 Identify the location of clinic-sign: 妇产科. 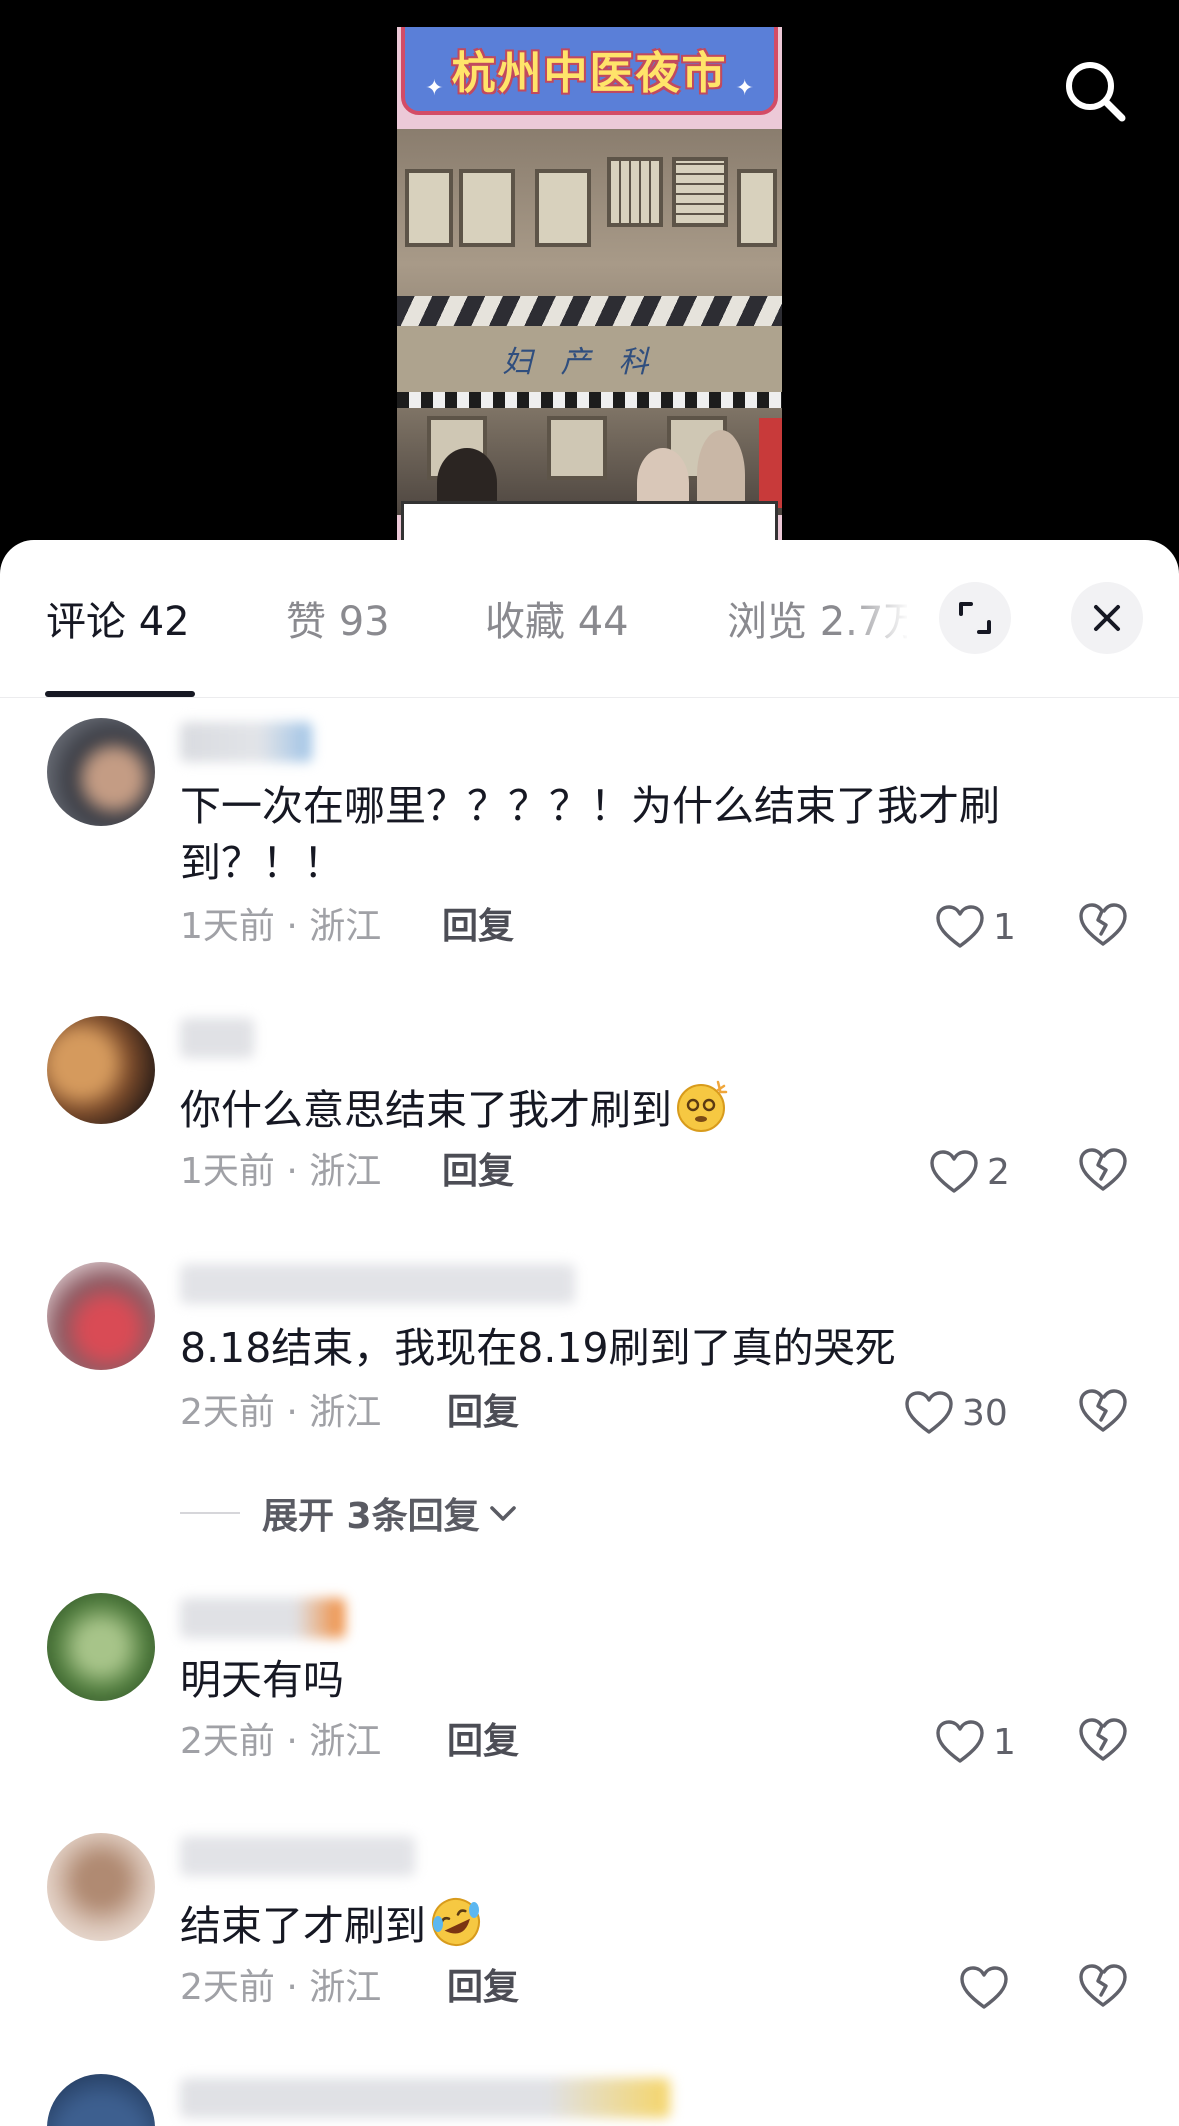
(589, 359).